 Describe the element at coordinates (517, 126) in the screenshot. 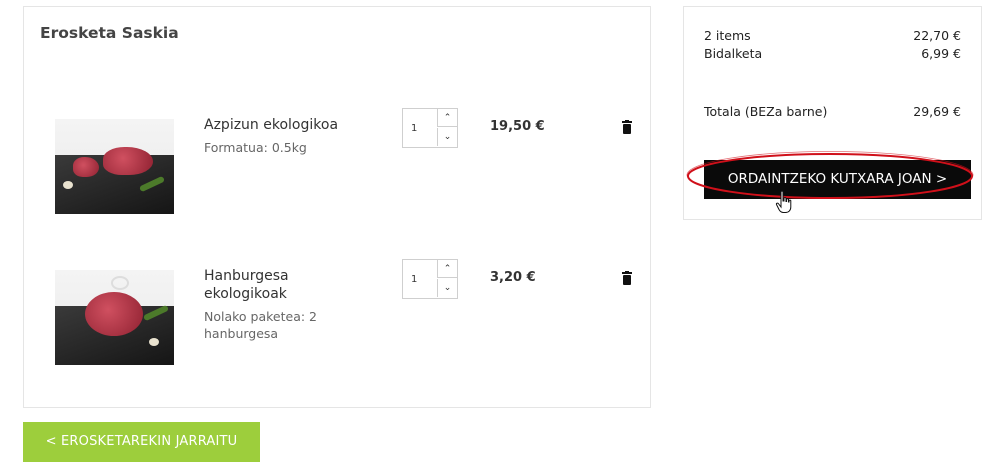

I see `item-price: 19,50 €` at that location.